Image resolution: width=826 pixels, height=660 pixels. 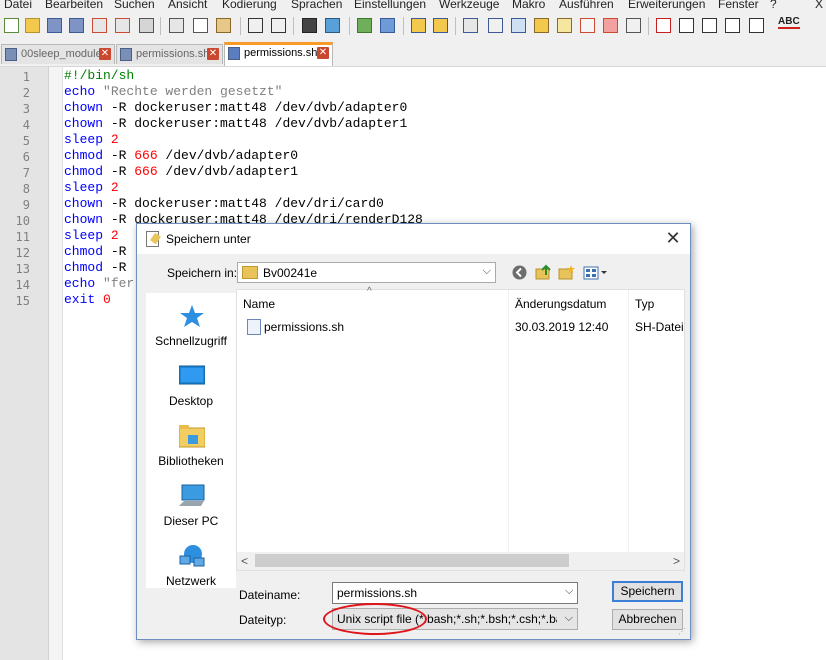 I want to click on code-line: chmod -R 666 /dev/dvb/adapter1, so click(x=181, y=172).